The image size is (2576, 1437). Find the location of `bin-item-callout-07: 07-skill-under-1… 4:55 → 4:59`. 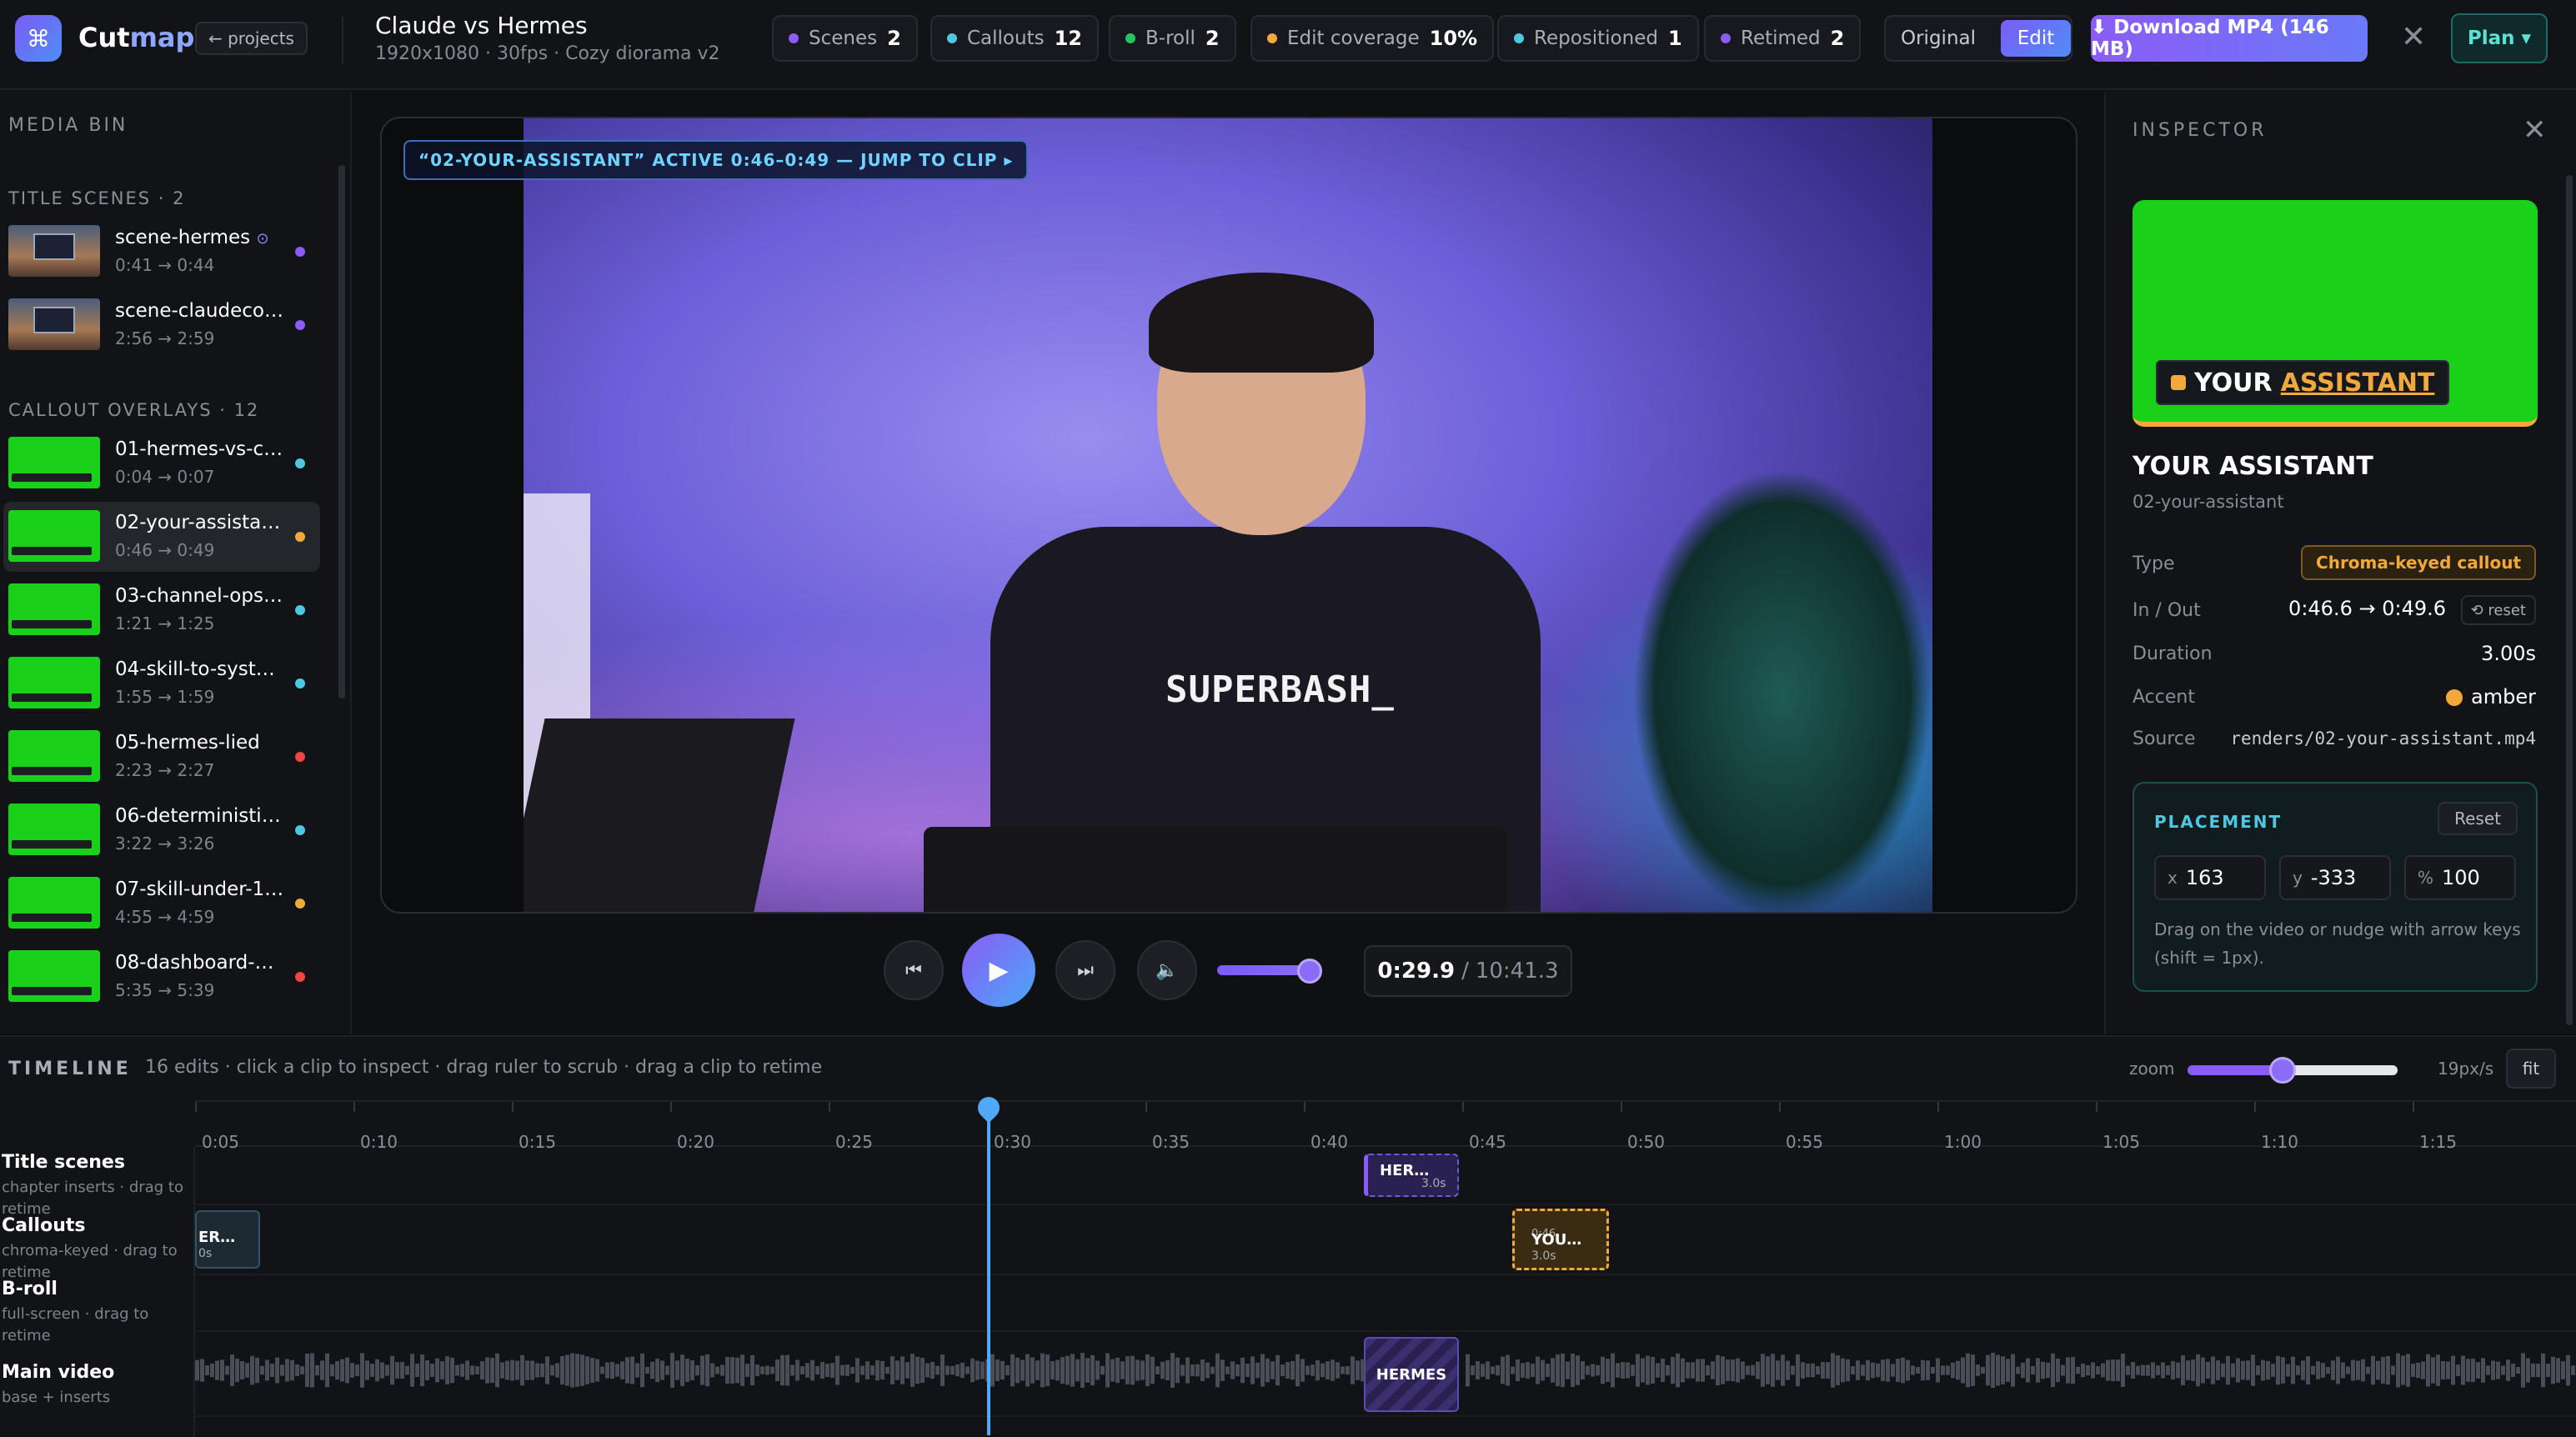

bin-item-callout-07: 07-skill-under-1… 4:55 → 4:59 is located at coordinates (161, 904).